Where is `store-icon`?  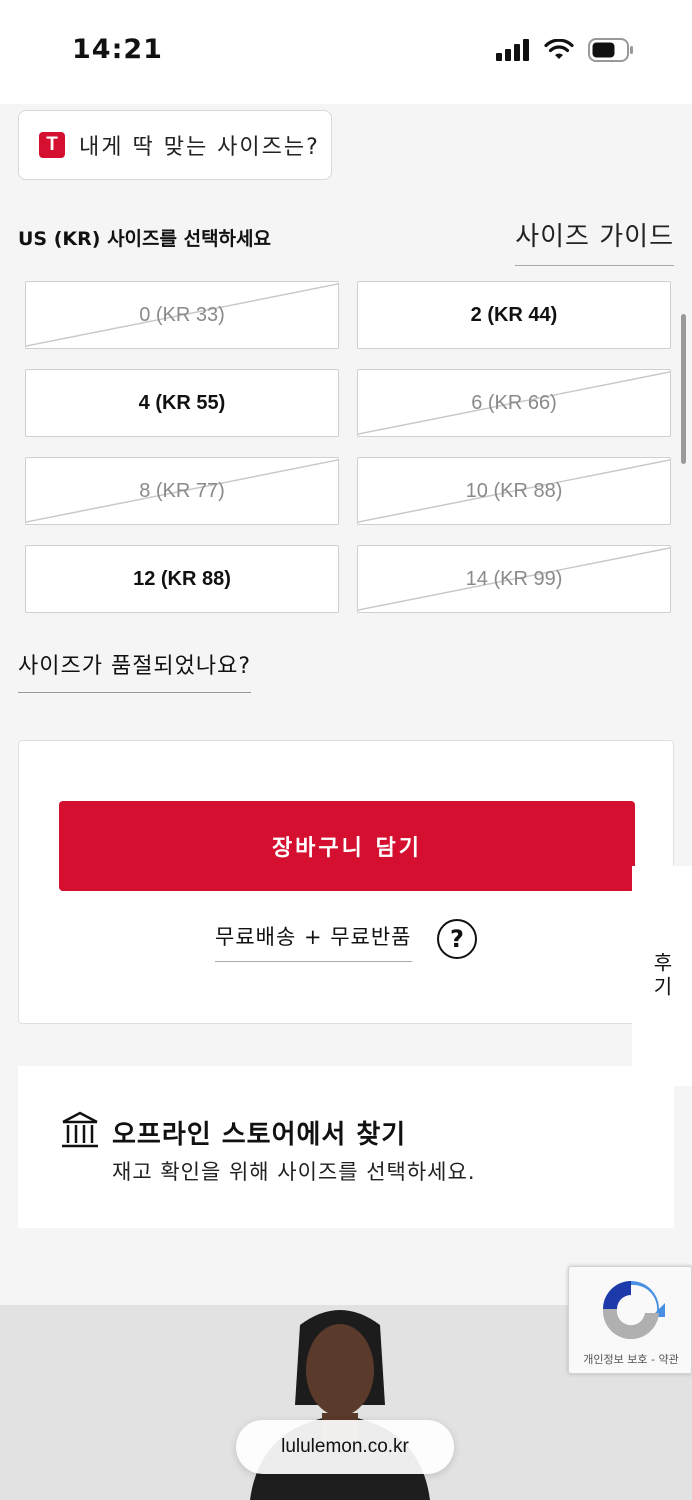
store-icon is located at coordinates (80, 1129).